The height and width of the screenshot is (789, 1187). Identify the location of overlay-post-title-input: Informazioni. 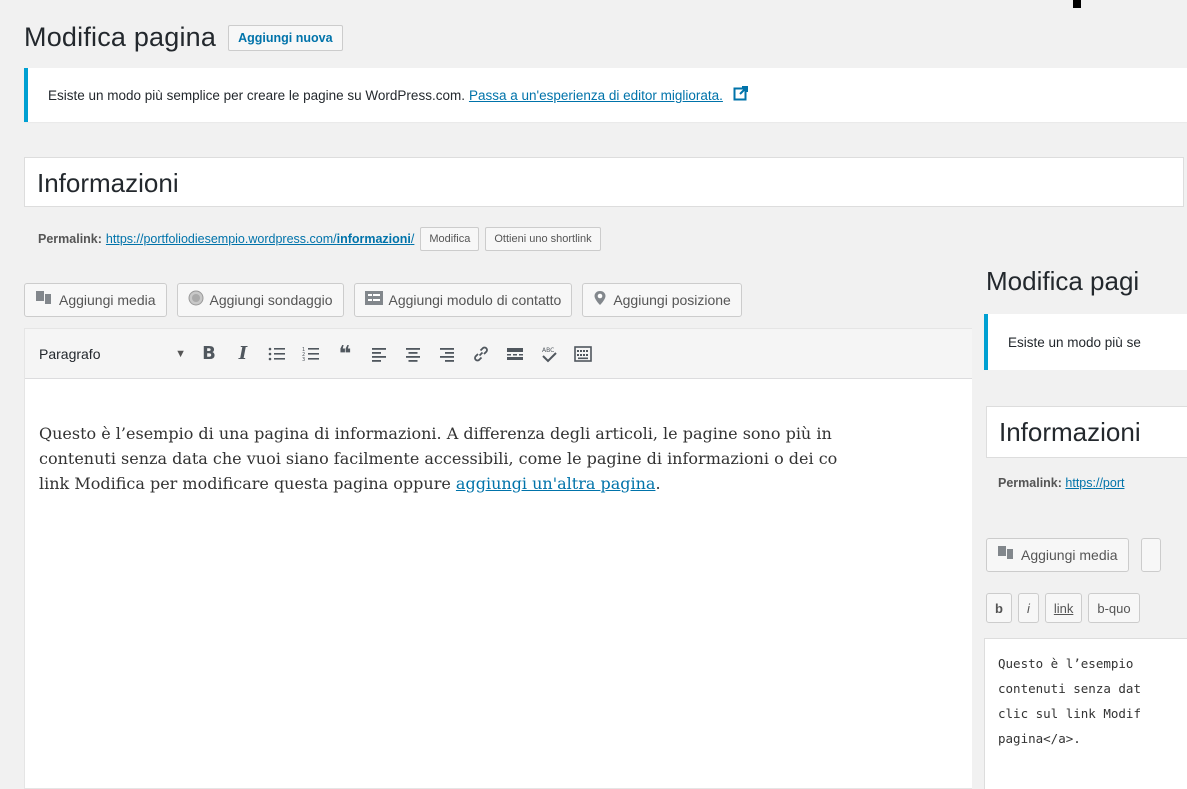
(1086, 432).